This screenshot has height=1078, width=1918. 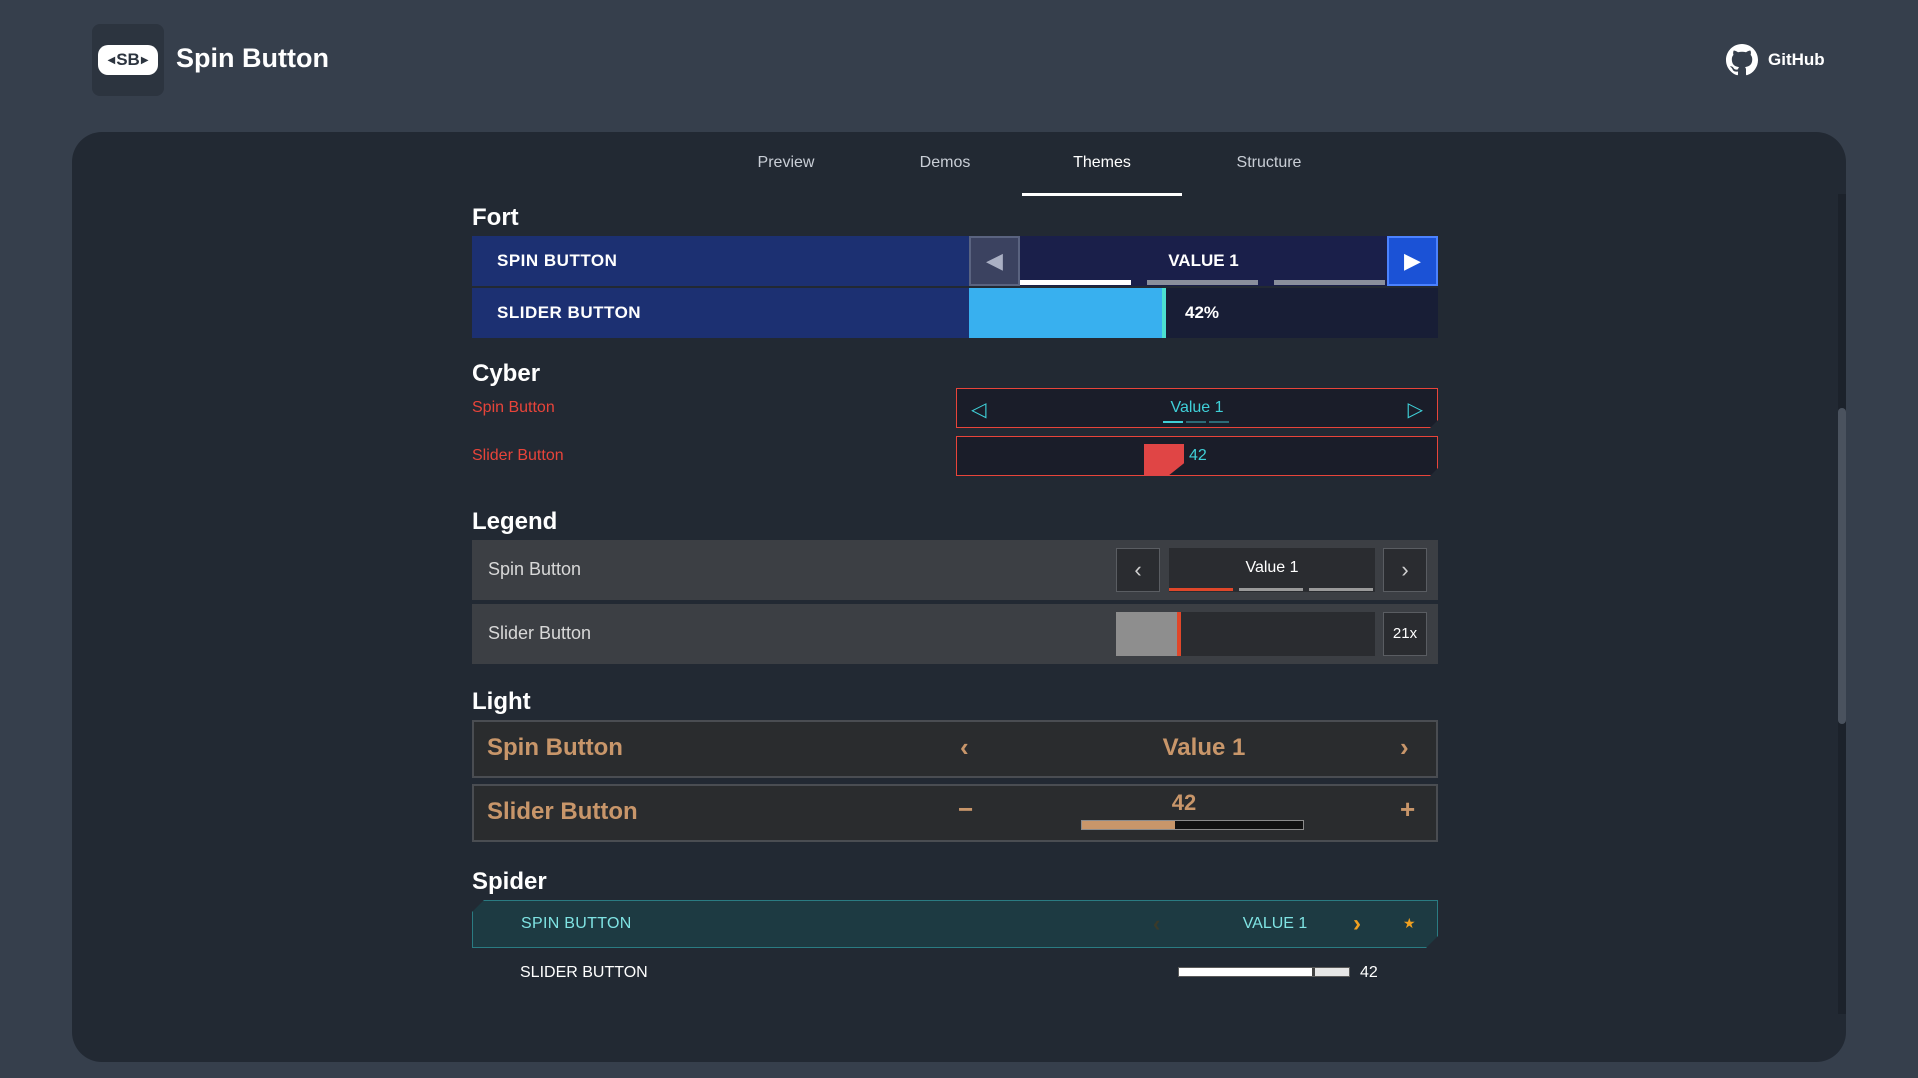 I want to click on cyber-slider: 42, so click(x=1197, y=456).